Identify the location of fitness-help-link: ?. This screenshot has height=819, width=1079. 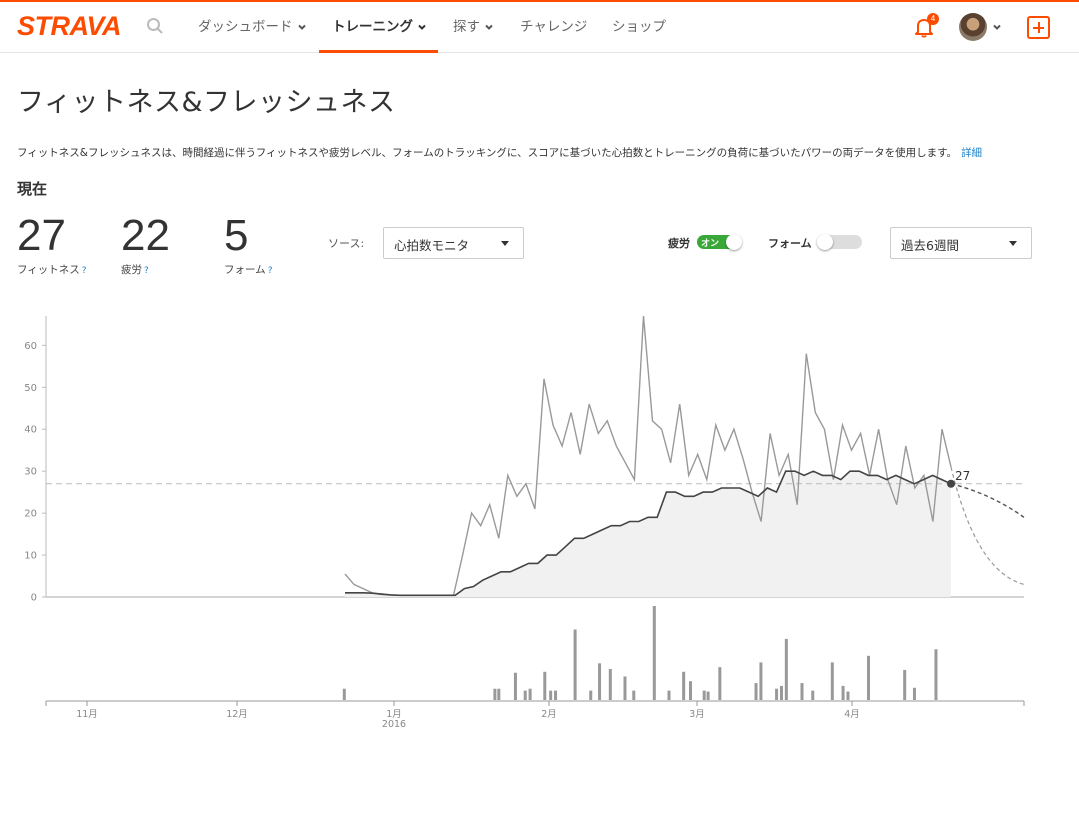
(84, 271).